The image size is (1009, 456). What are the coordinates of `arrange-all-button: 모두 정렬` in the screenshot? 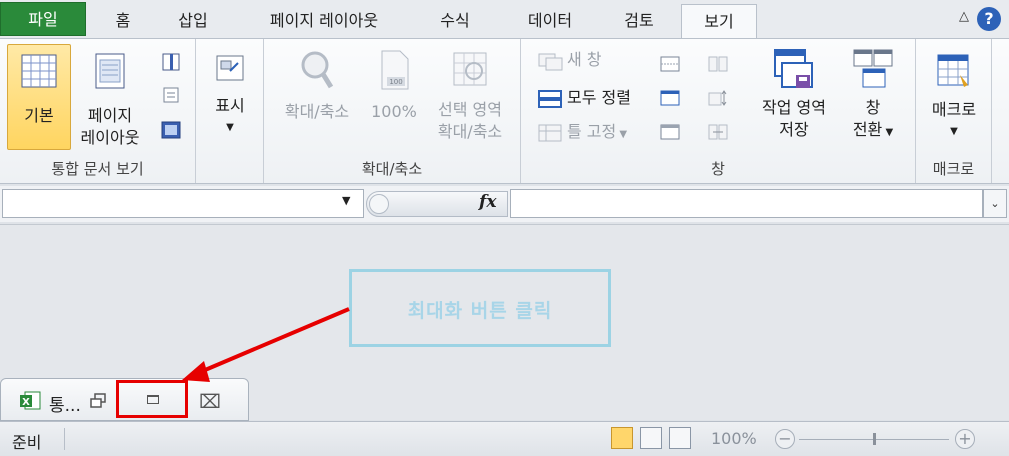 It's located at (584, 98).